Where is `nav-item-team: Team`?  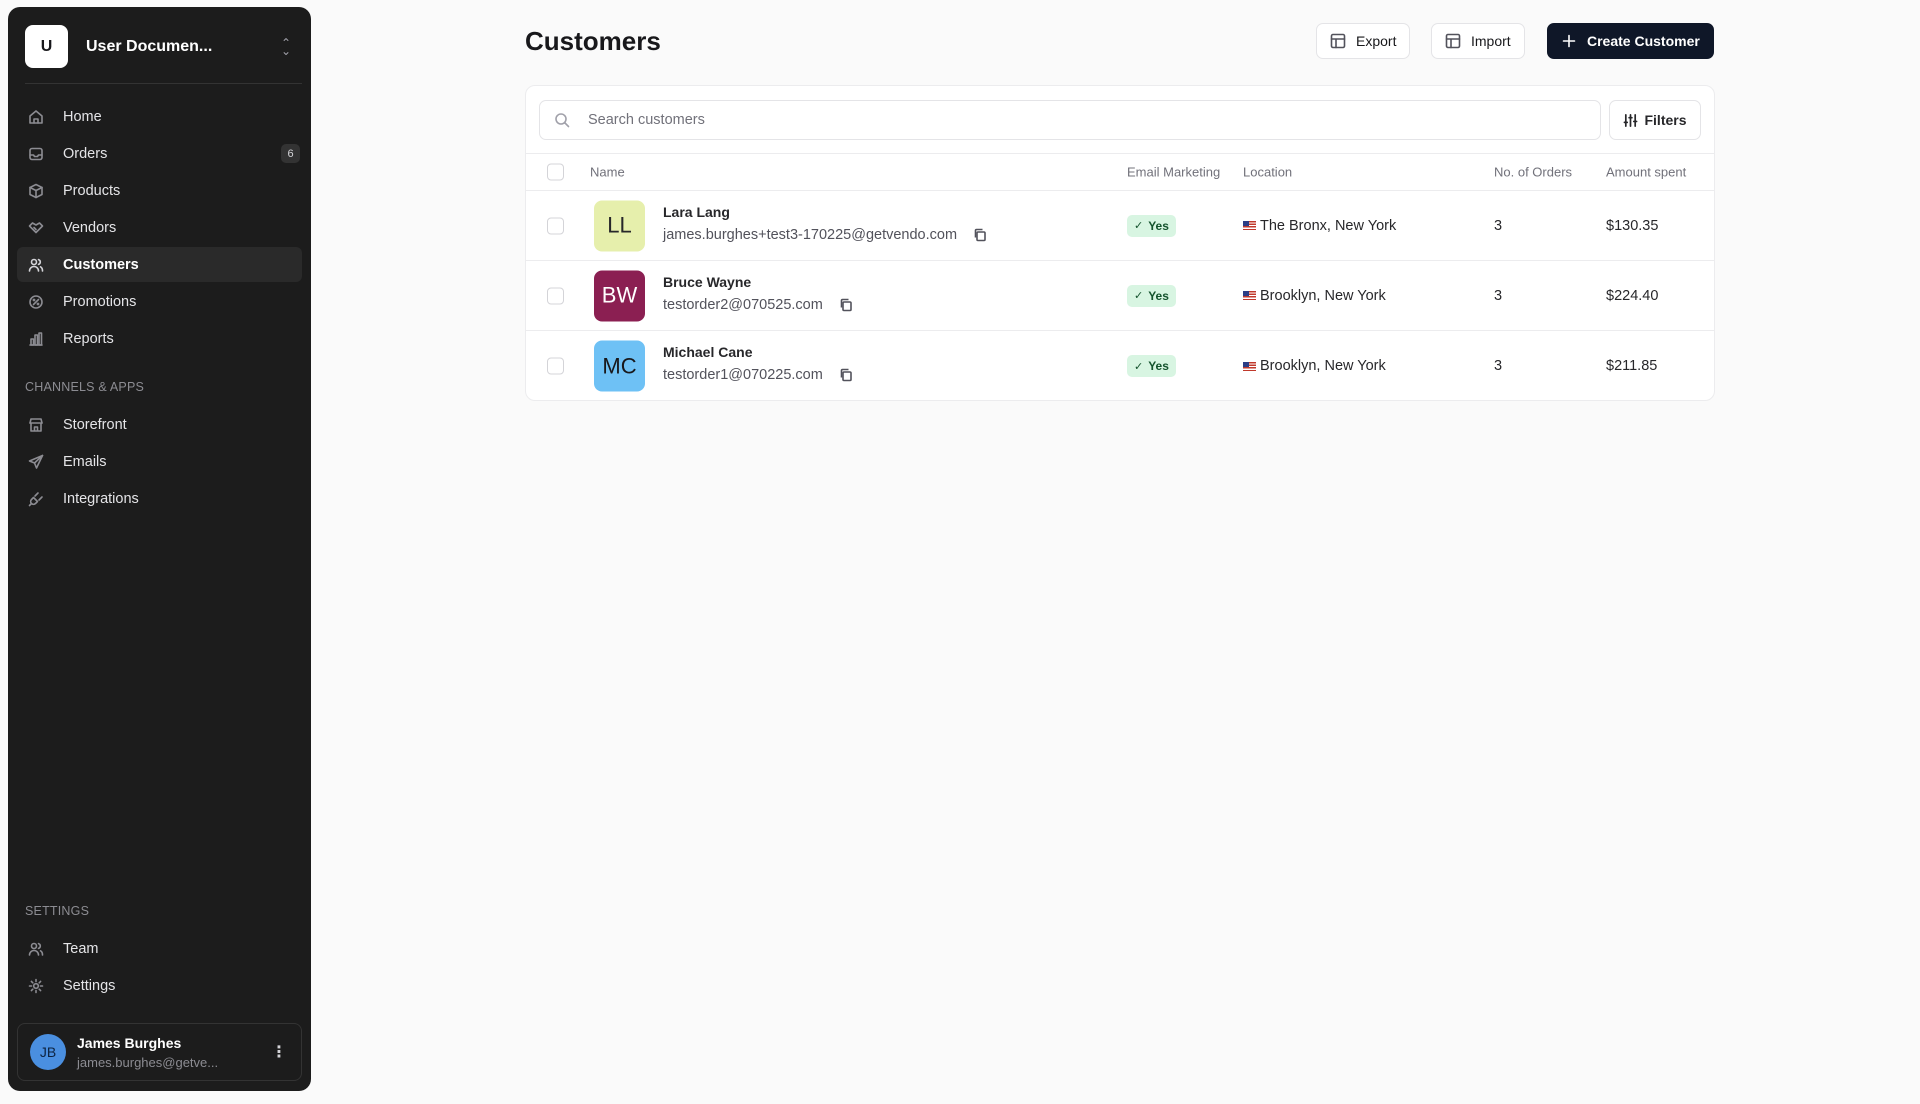
nav-item-team: Team is located at coordinates (159, 948).